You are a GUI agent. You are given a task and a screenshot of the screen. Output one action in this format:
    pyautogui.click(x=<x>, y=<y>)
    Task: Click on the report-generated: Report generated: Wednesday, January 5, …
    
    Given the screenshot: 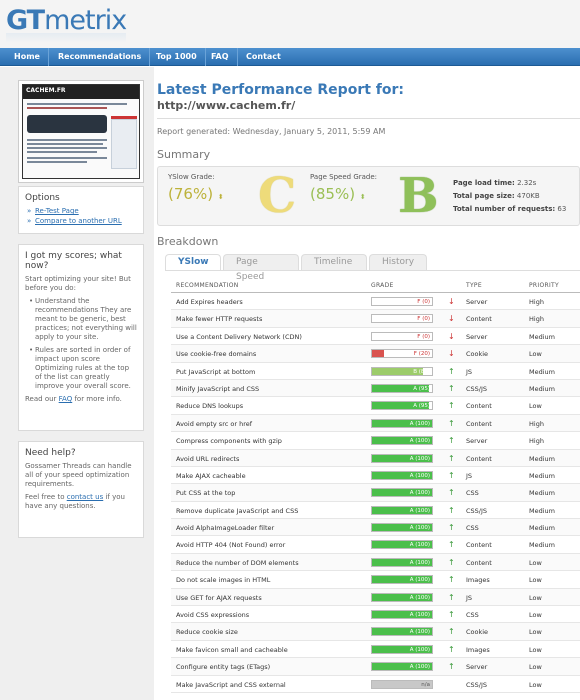 What is the action you would take?
    pyautogui.click(x=271, y=131)
    